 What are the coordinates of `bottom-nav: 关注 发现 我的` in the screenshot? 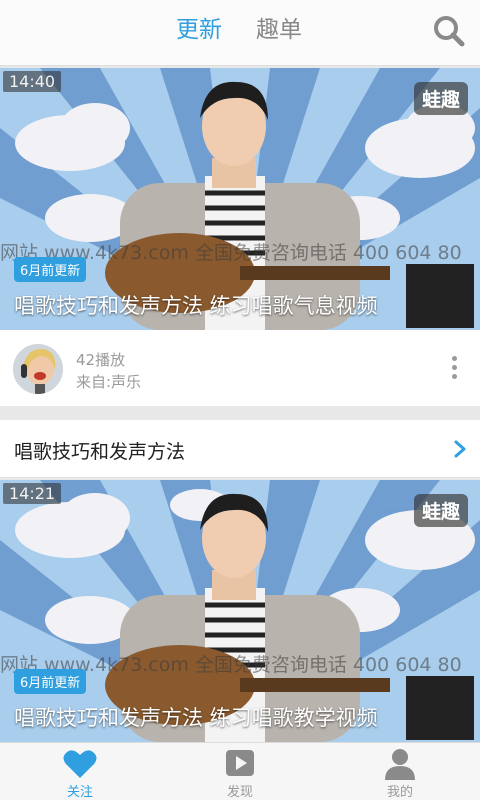 It's located at (240, 771).